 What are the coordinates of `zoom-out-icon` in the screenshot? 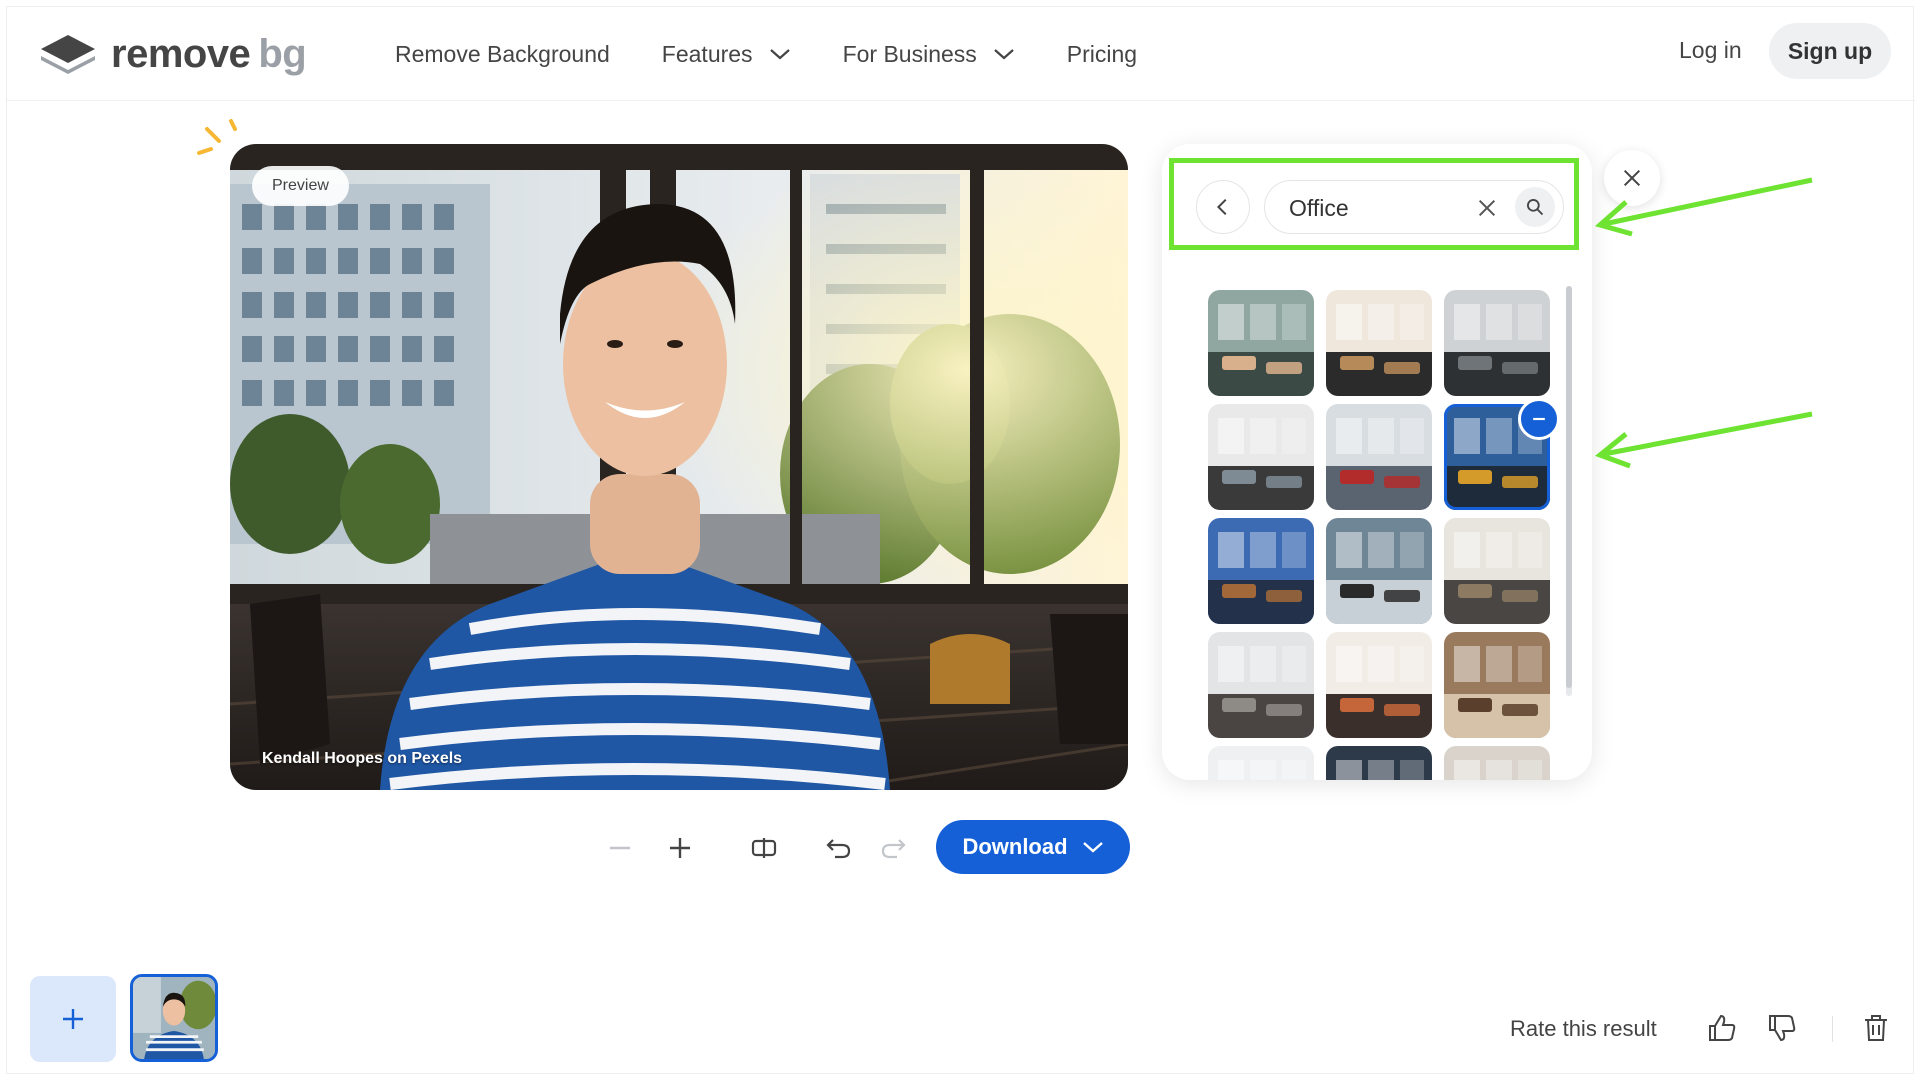 It's located at (620, 848).